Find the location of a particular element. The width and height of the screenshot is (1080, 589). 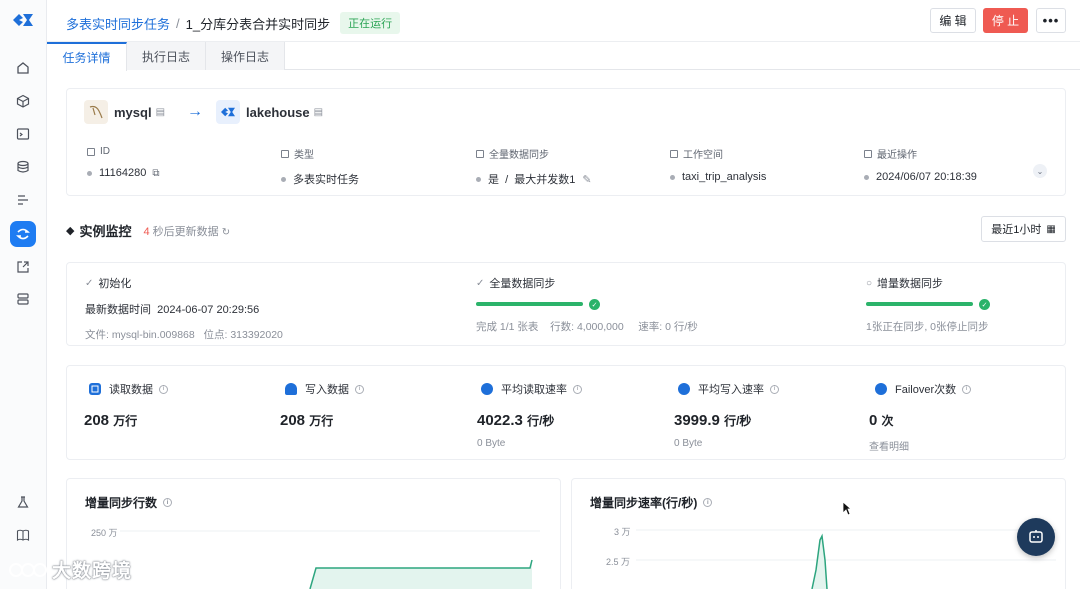

copy-icon: ⧉ is located at coordinates (155, 173).